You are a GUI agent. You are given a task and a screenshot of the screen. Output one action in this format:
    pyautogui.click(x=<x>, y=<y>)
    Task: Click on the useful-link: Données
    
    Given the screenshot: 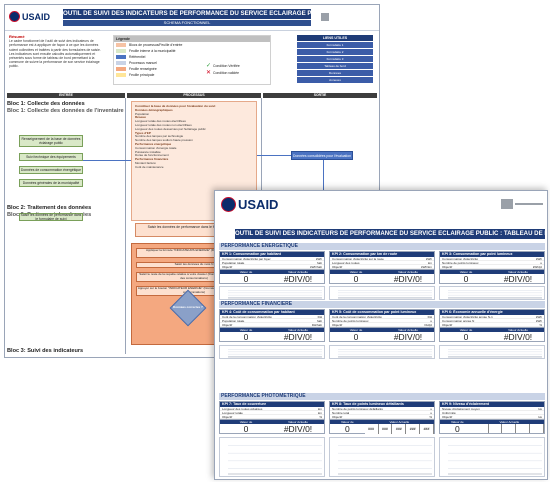 What is the action you would take?
    pyautogui.click(x=335, y=73)
    